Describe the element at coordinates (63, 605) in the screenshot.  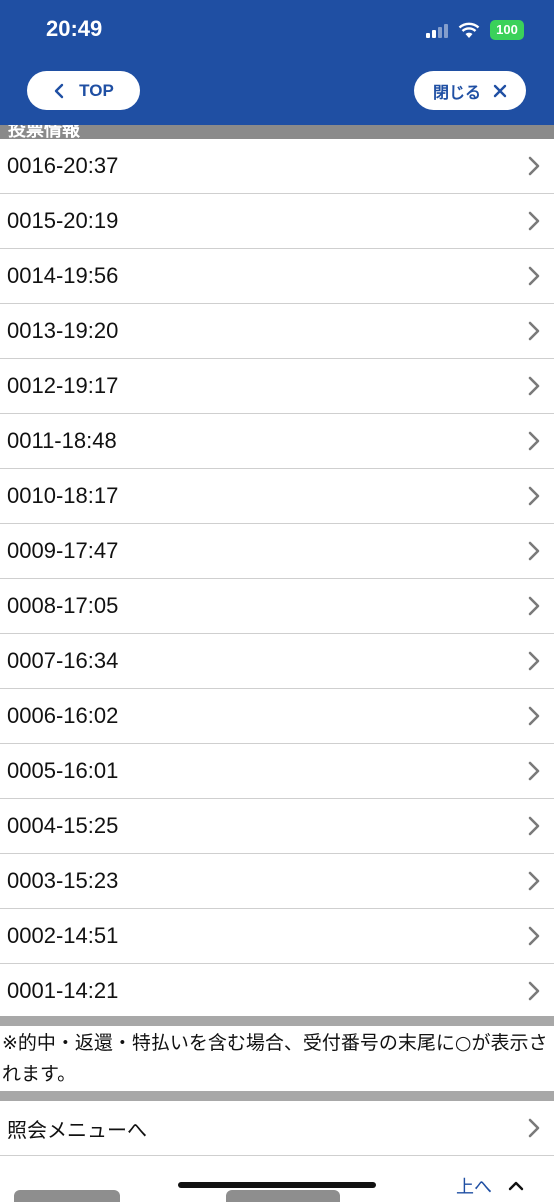
I see `entry-label: 0008-17:05` at that location.